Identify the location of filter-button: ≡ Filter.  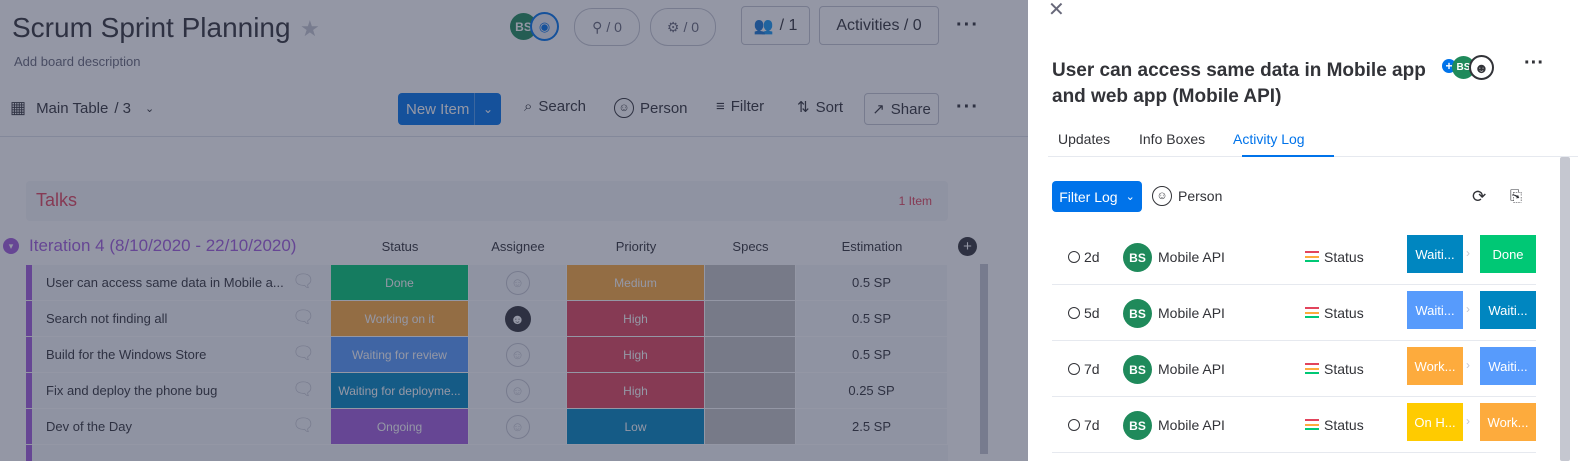
(740, 106).